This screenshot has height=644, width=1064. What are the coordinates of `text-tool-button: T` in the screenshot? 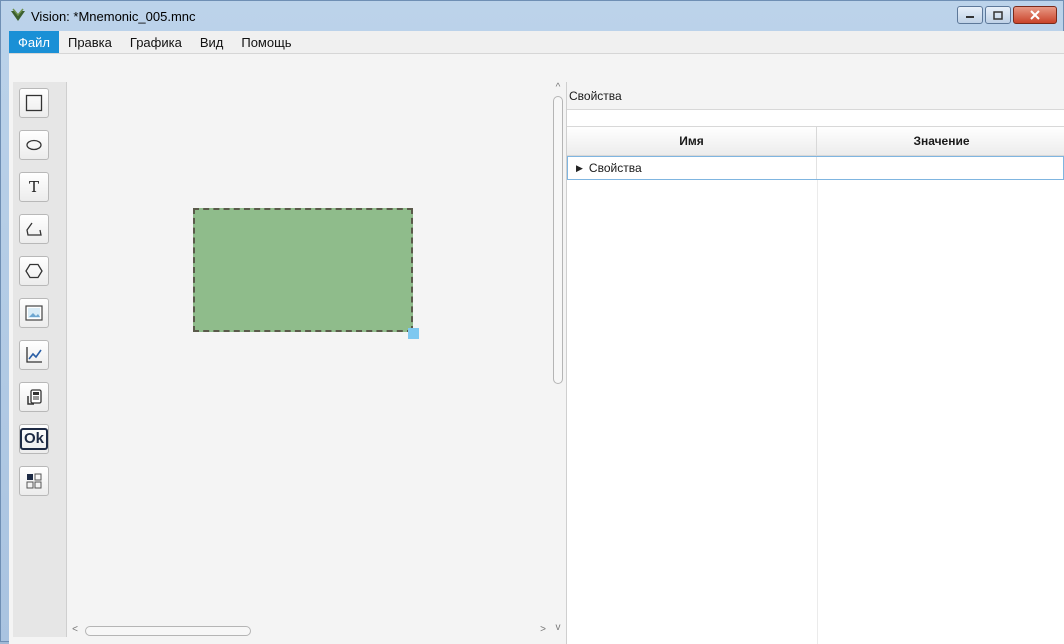 It's located at (34, 187).